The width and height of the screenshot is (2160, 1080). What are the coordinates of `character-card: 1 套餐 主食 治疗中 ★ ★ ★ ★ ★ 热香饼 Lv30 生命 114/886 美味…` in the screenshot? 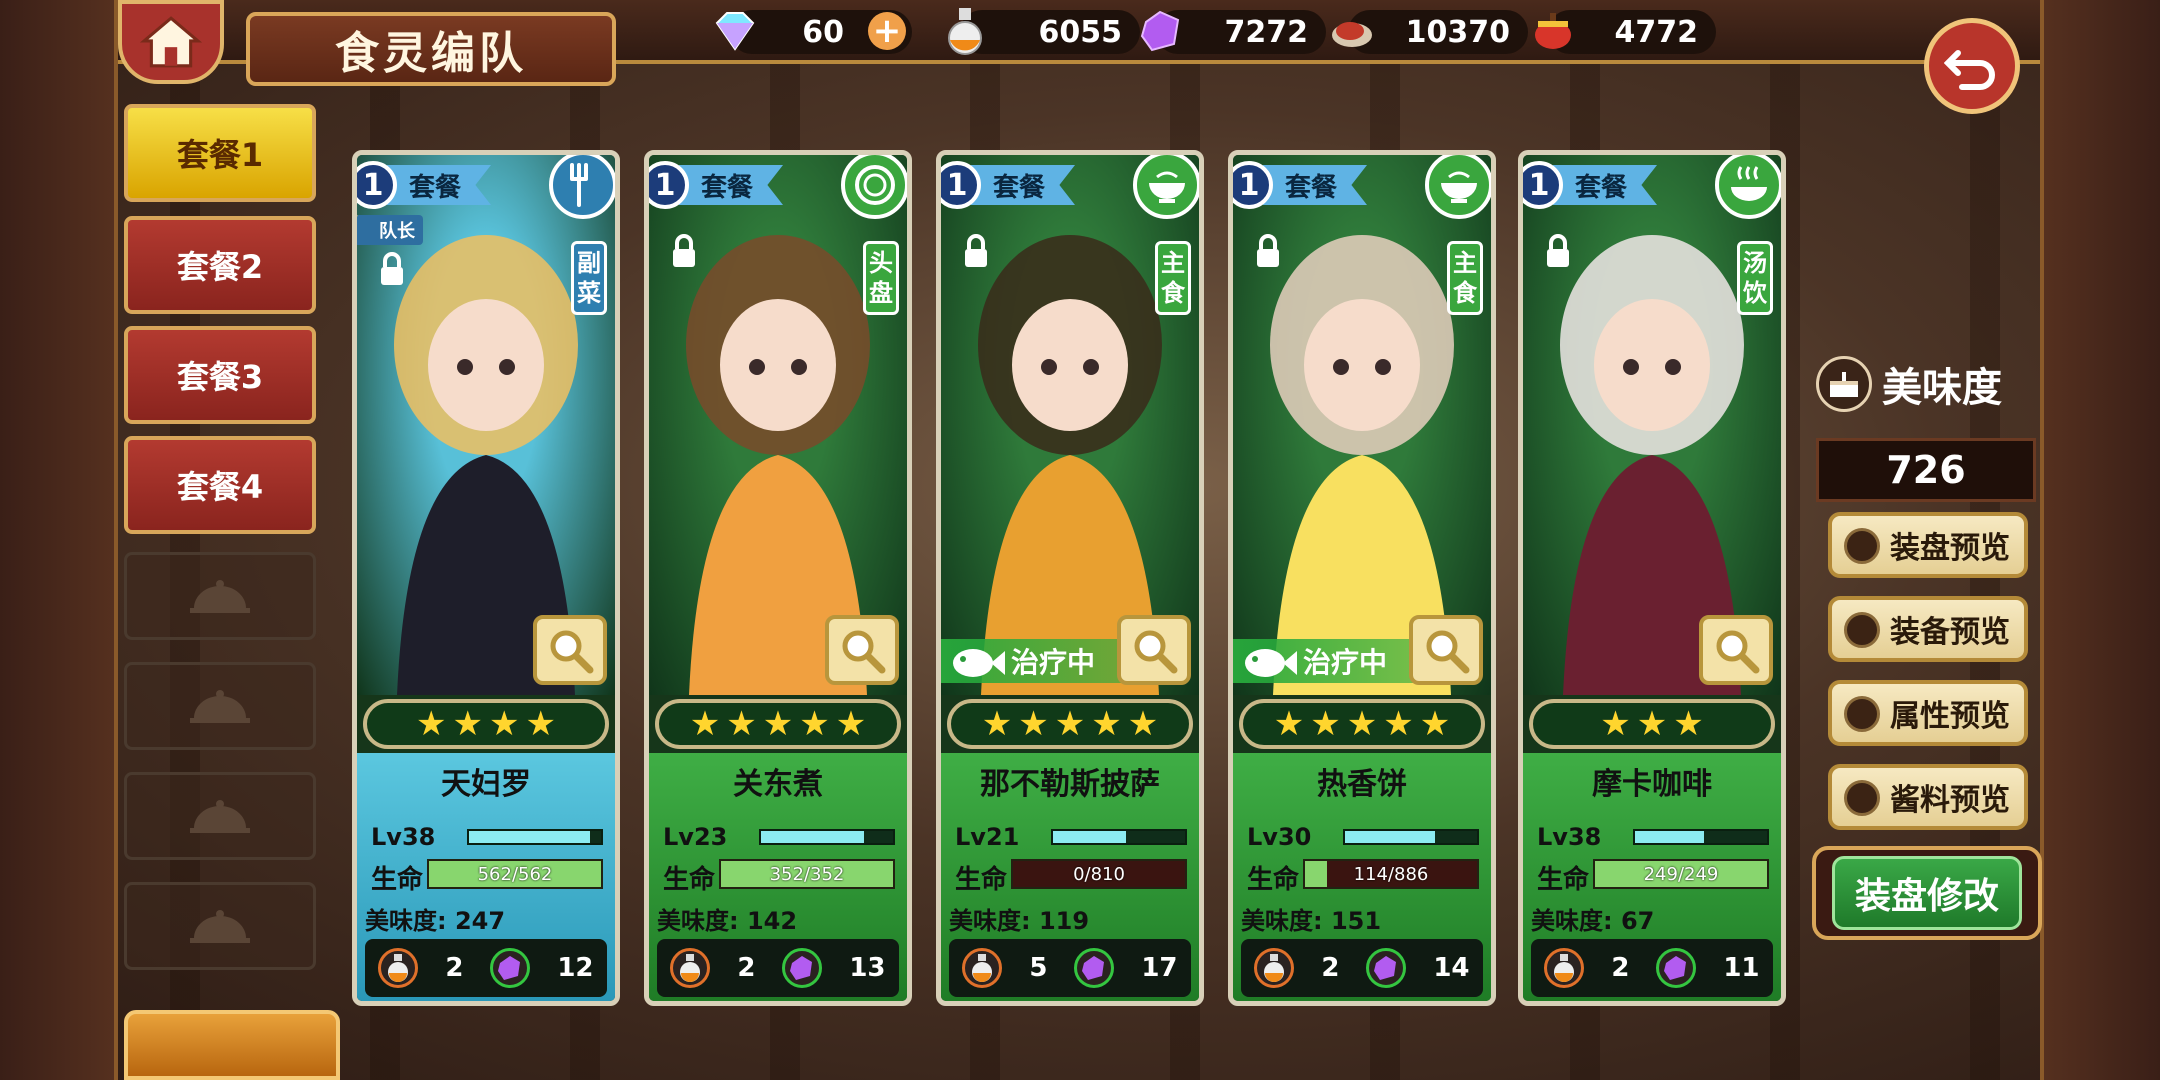 It's located at (1362, 578).